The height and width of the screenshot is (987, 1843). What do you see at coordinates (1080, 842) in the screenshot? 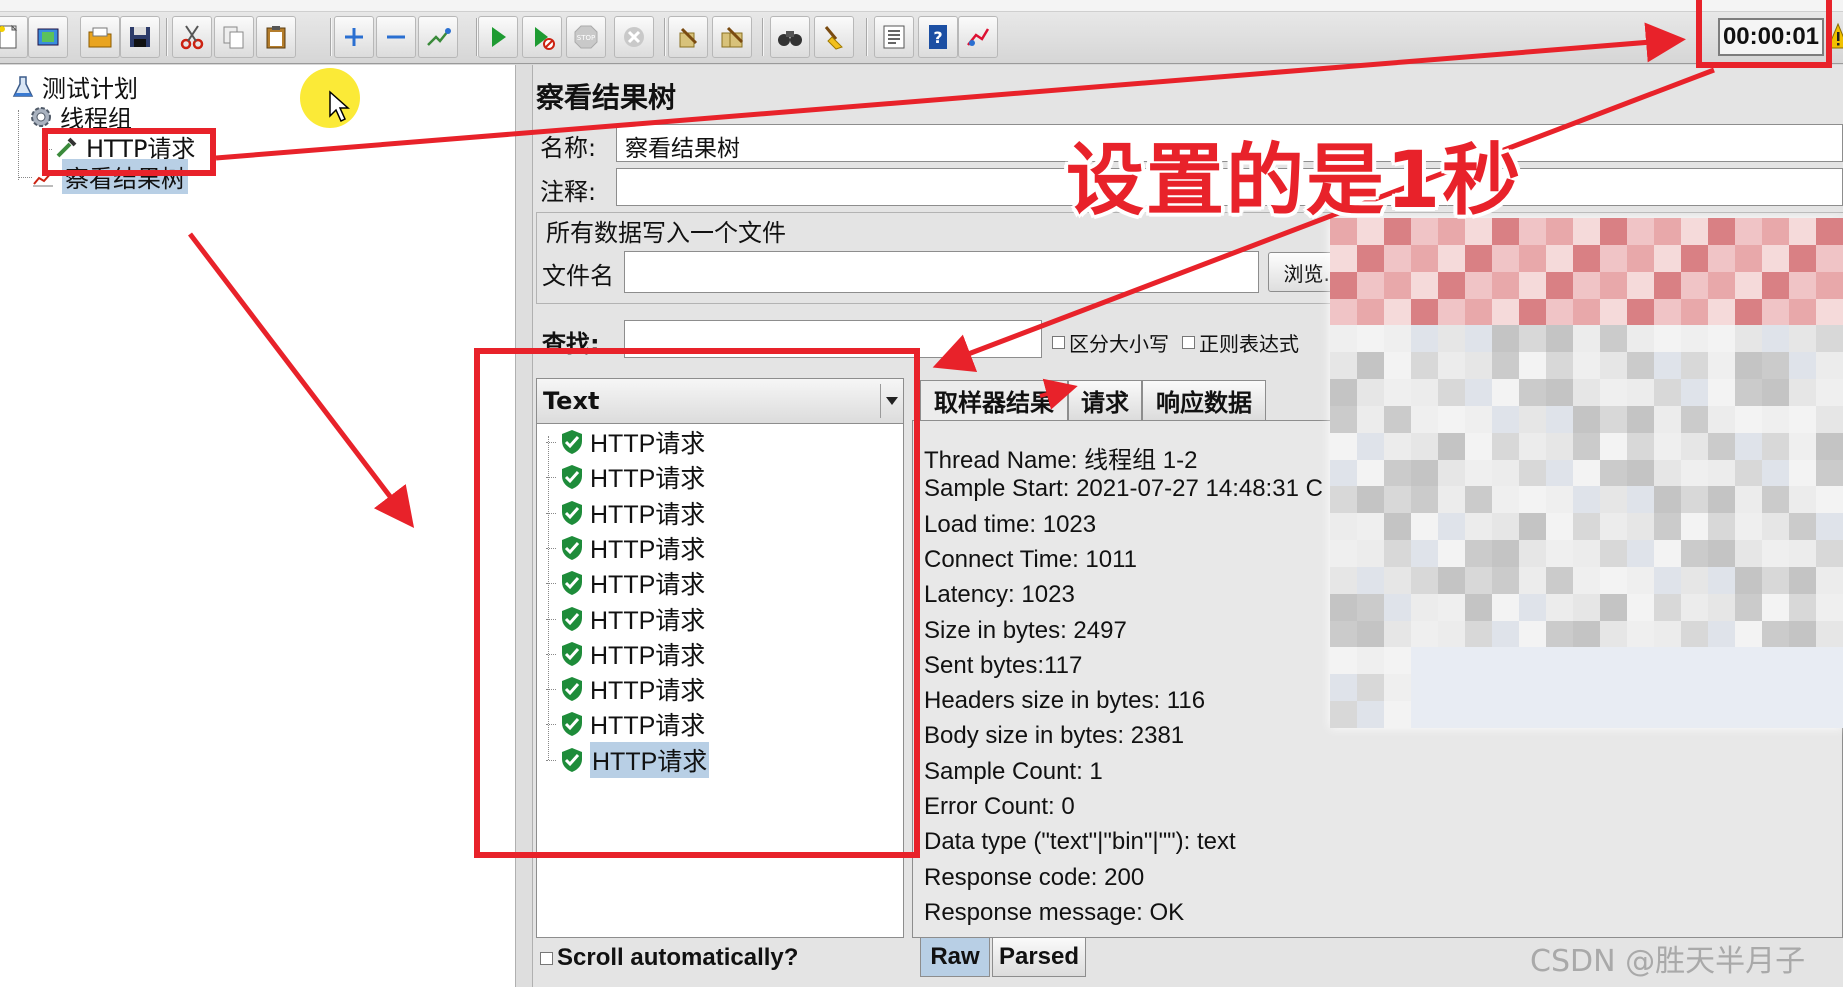
I see `sampler-detail-line: Data type ("text"|"bin"|""): text` at bounding box center [1080, 842].